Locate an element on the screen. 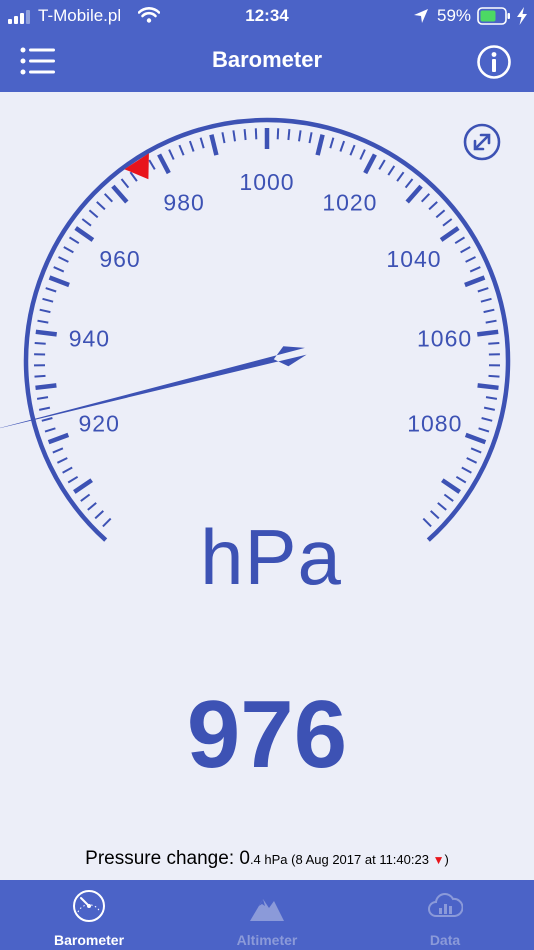 The width and height of the screenshot is (534, 950). status-bar: T-Mobile.pl 12:34 59% is located at coordinates (267, 16).